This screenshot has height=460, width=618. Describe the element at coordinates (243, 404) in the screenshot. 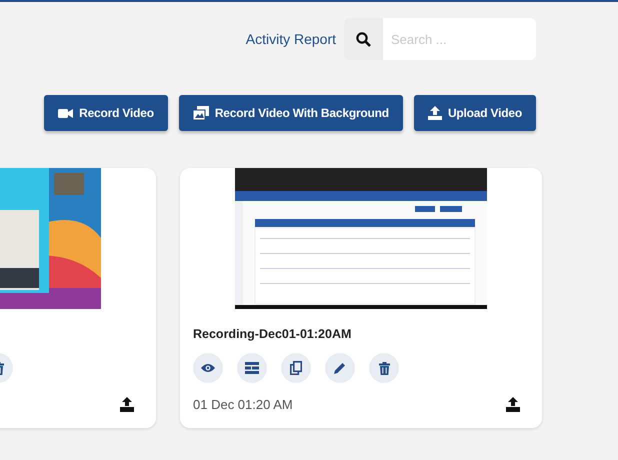

I see `recording-date: 01 Dec 01:20 AM` at that location.